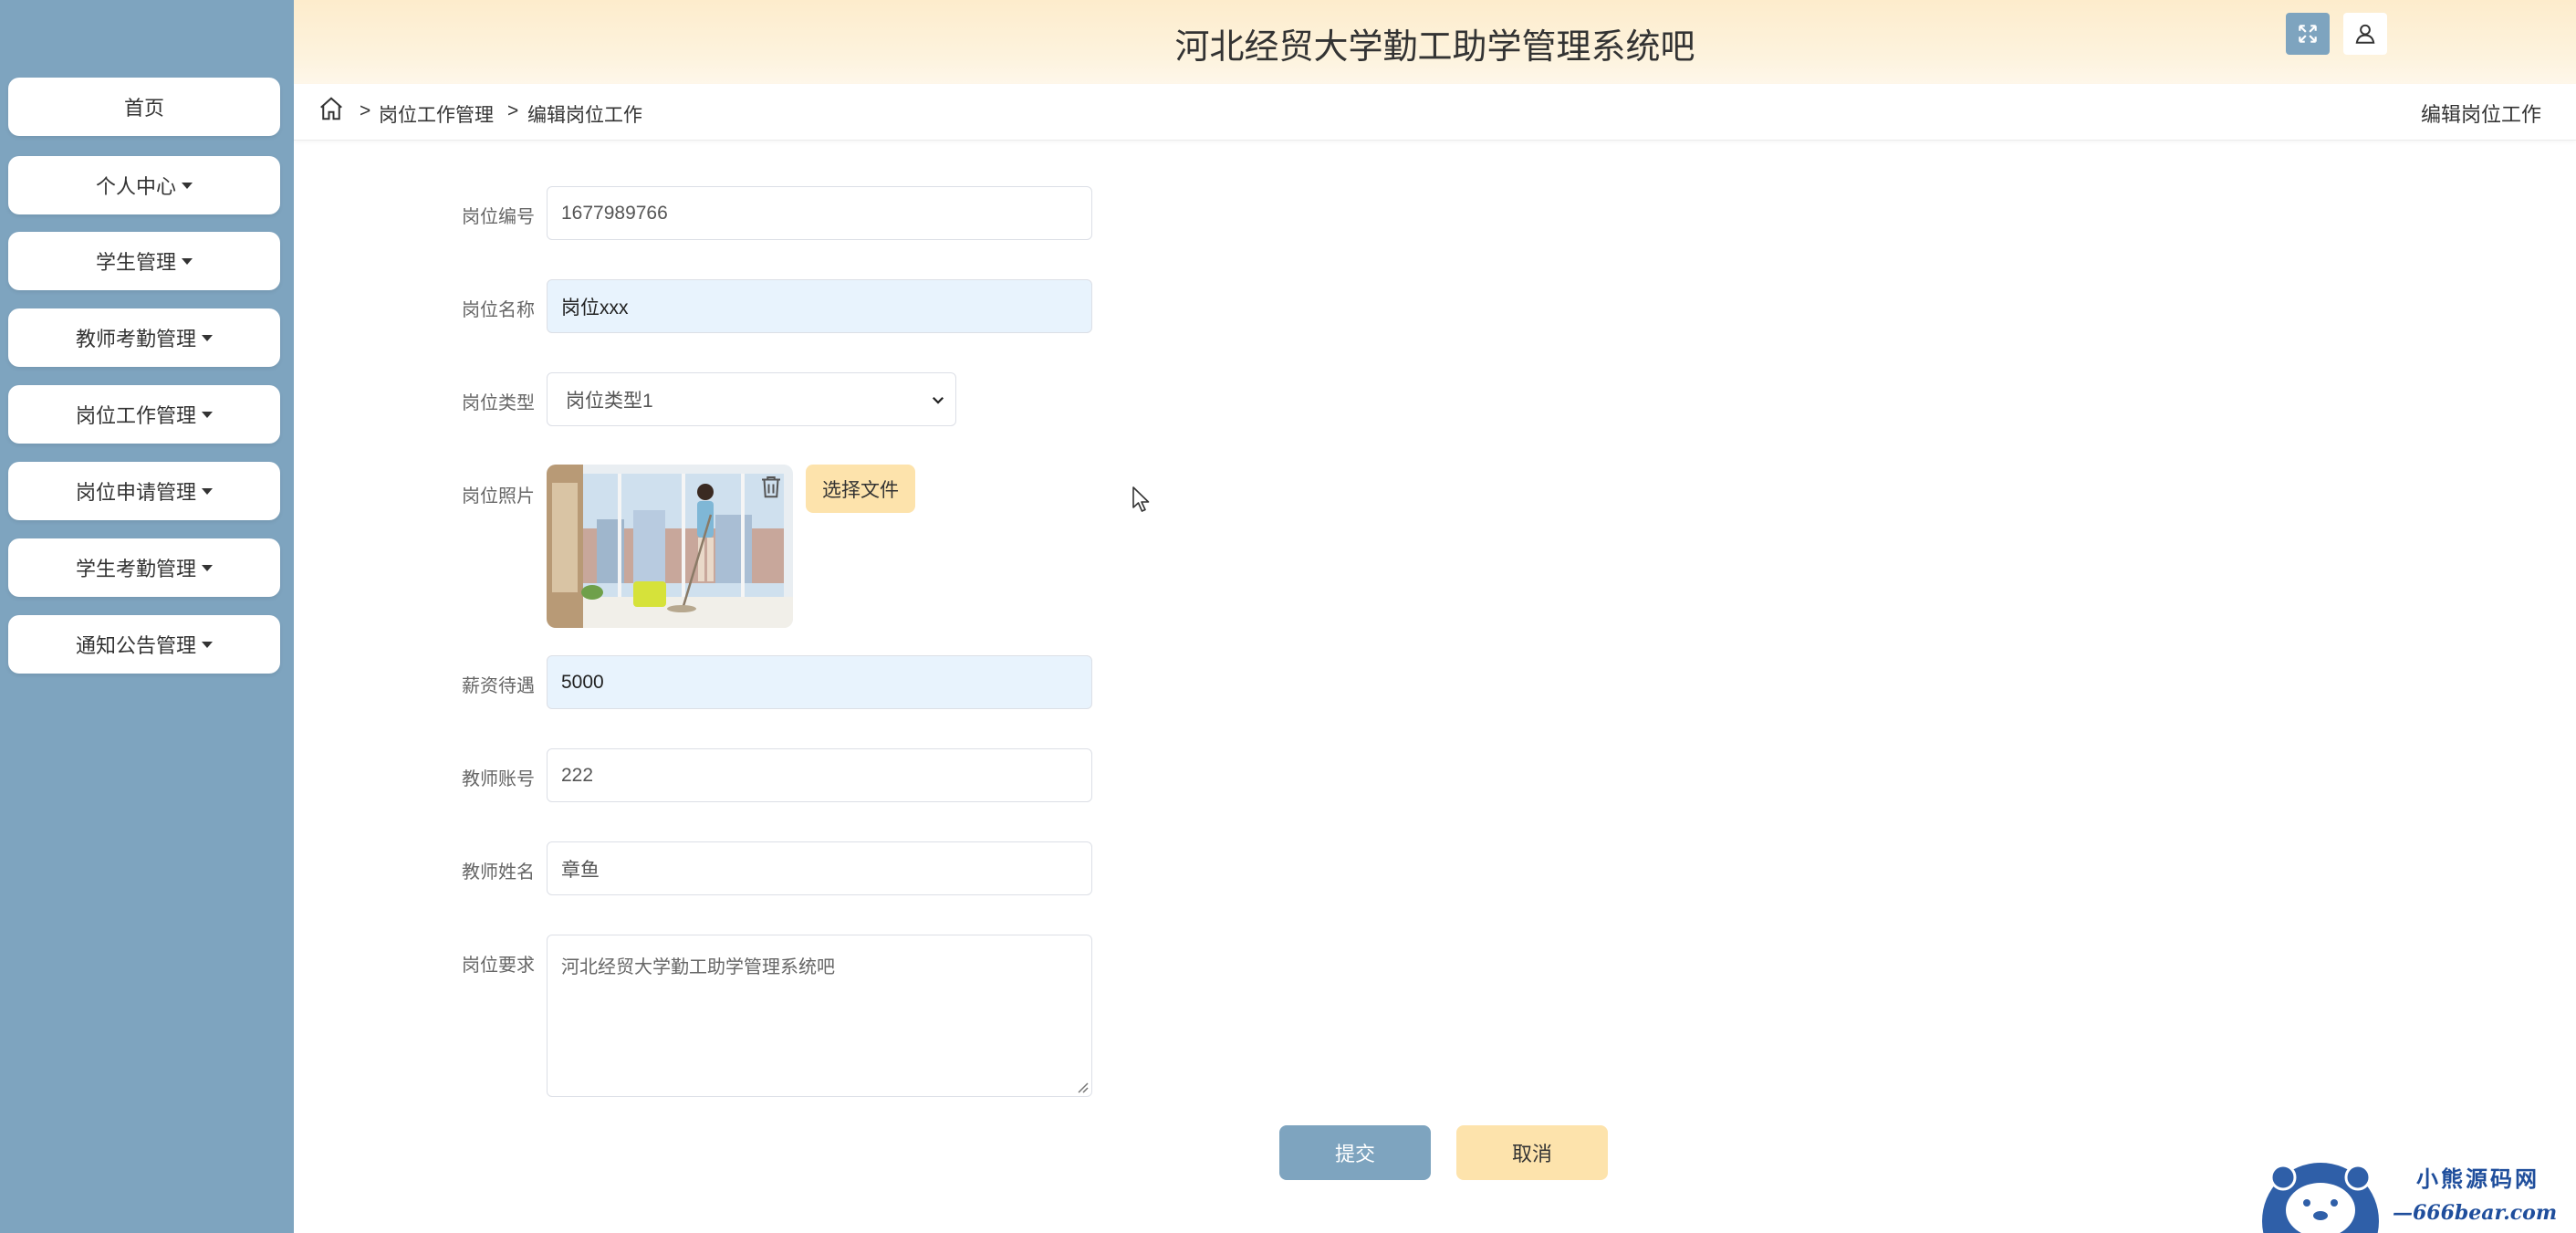  What do you see at coordinates (1141, 499) in the screenshot?
I see `mouse-cursor-icon` at bounding box center [1141, 499].